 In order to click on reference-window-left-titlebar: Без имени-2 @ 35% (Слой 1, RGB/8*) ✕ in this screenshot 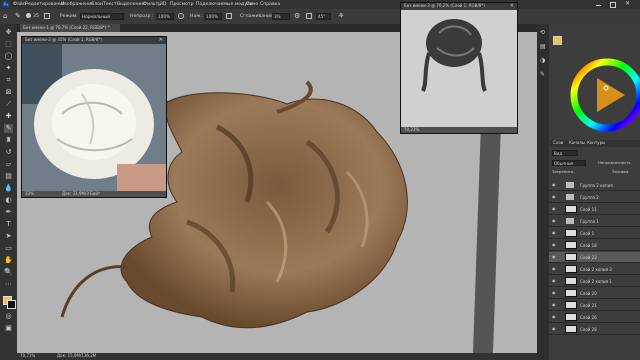, I will do `click(94, 40)`.